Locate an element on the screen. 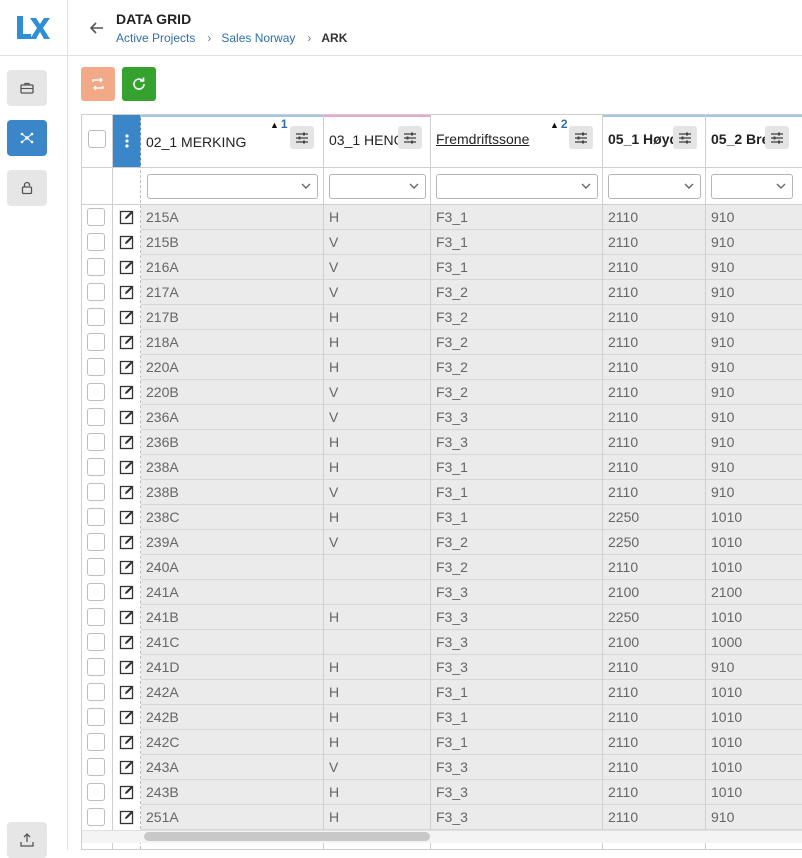  sort-indicator: ▲ 1 is located at coordinates (279, 124).